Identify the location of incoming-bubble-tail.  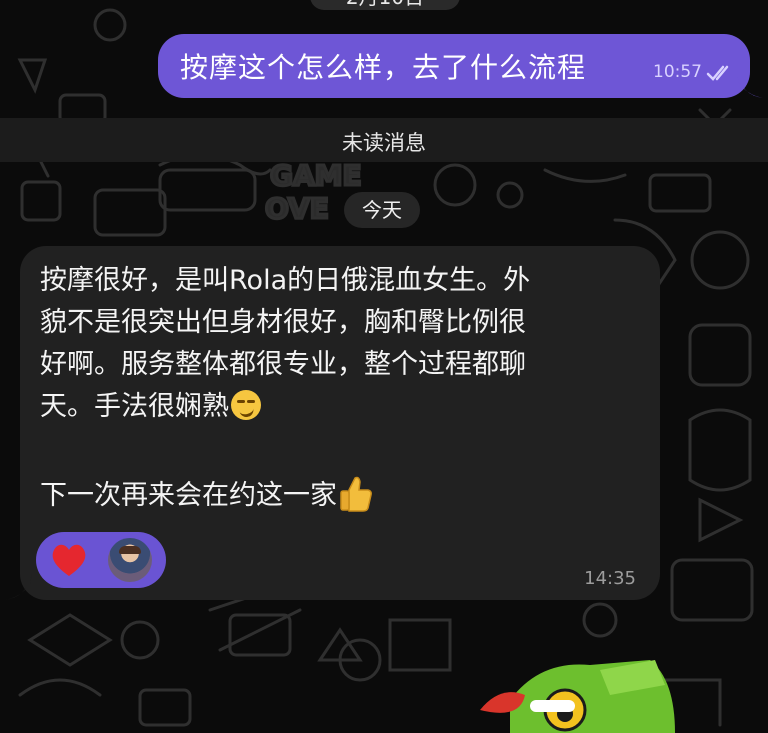
(18, 587).